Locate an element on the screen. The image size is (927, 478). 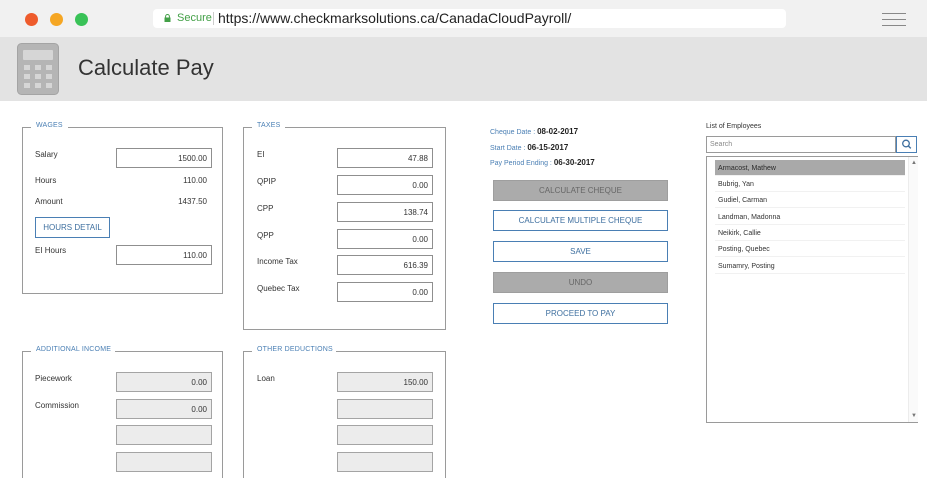
hours-value: 110.00 is located at coordinates (195, 180).